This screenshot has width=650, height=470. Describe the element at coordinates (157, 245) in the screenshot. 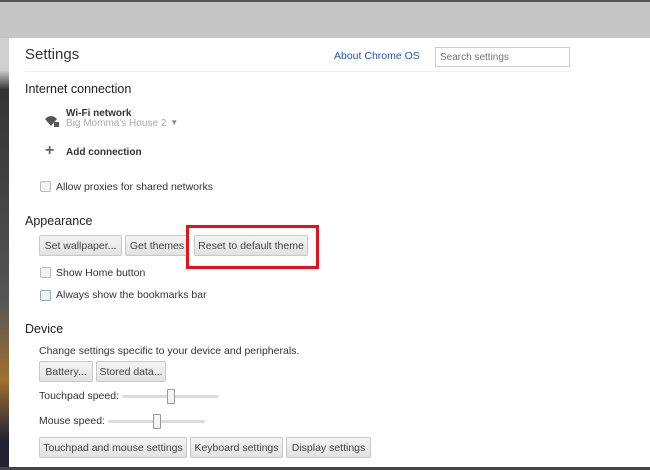

I see `get-themes-button: Get themes` at that location.